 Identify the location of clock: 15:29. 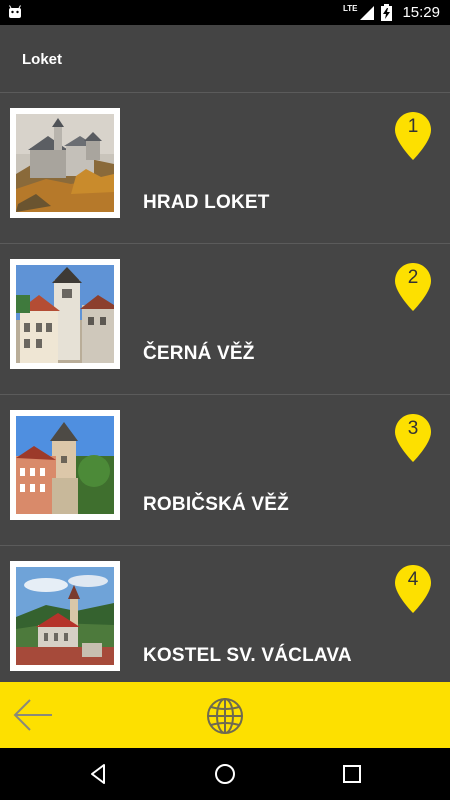
(421, 12).